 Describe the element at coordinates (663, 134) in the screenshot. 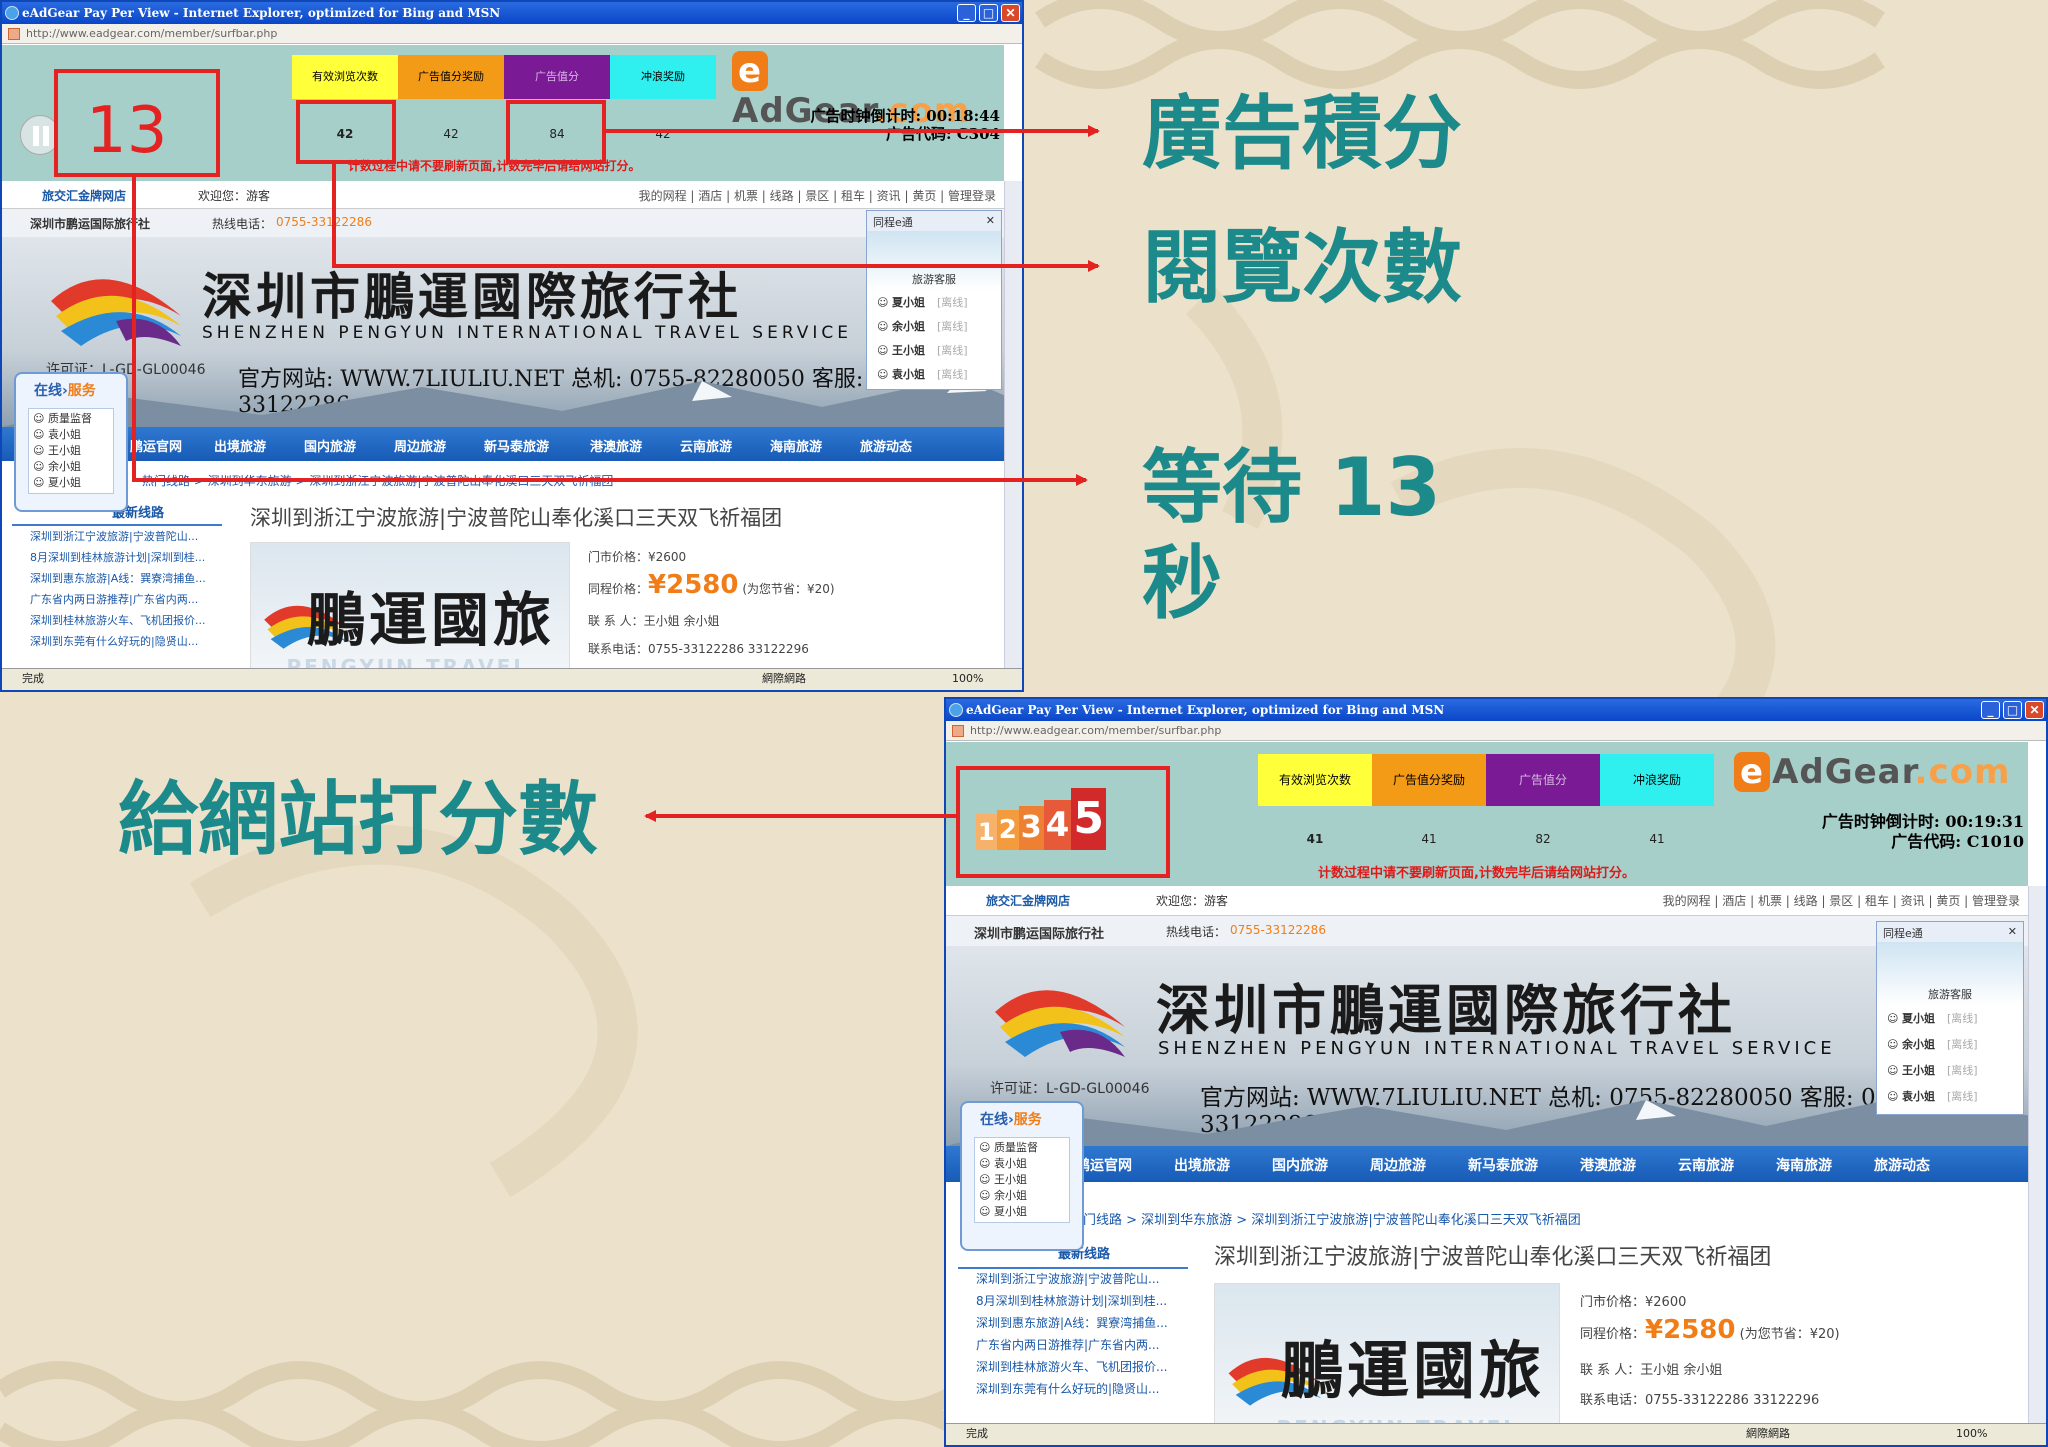

I see `count-surf-reward: 42` at that location.